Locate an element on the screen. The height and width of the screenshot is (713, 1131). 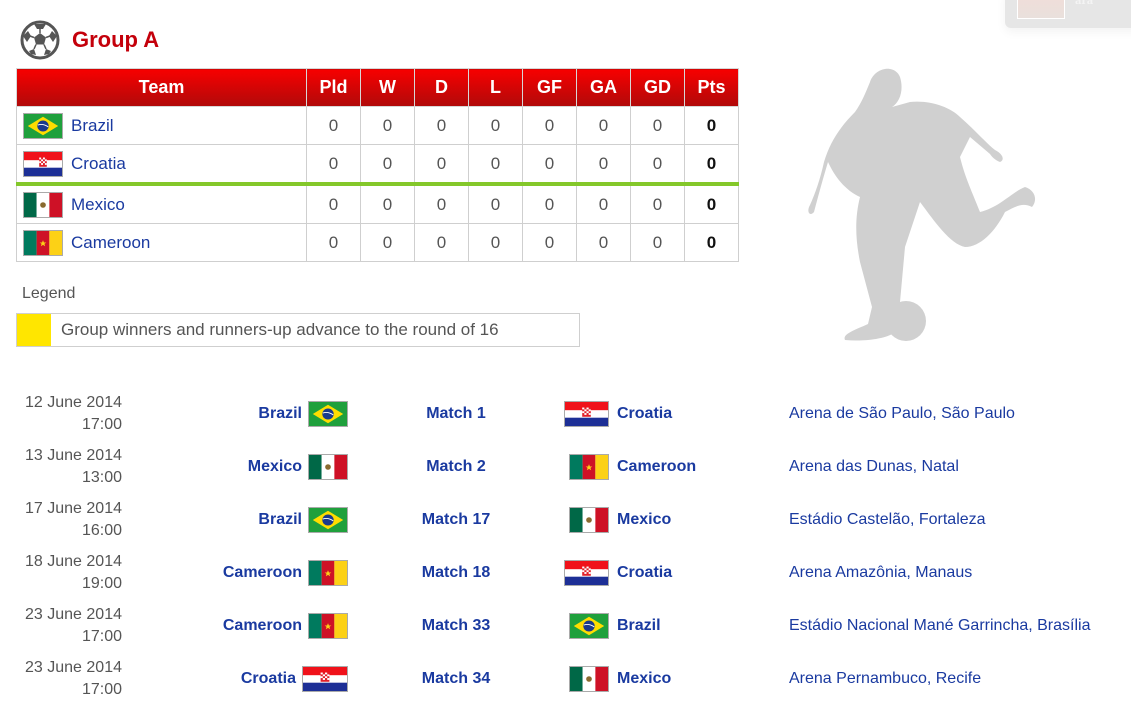
stat-l: 0 is located at coordinates (495, 203).